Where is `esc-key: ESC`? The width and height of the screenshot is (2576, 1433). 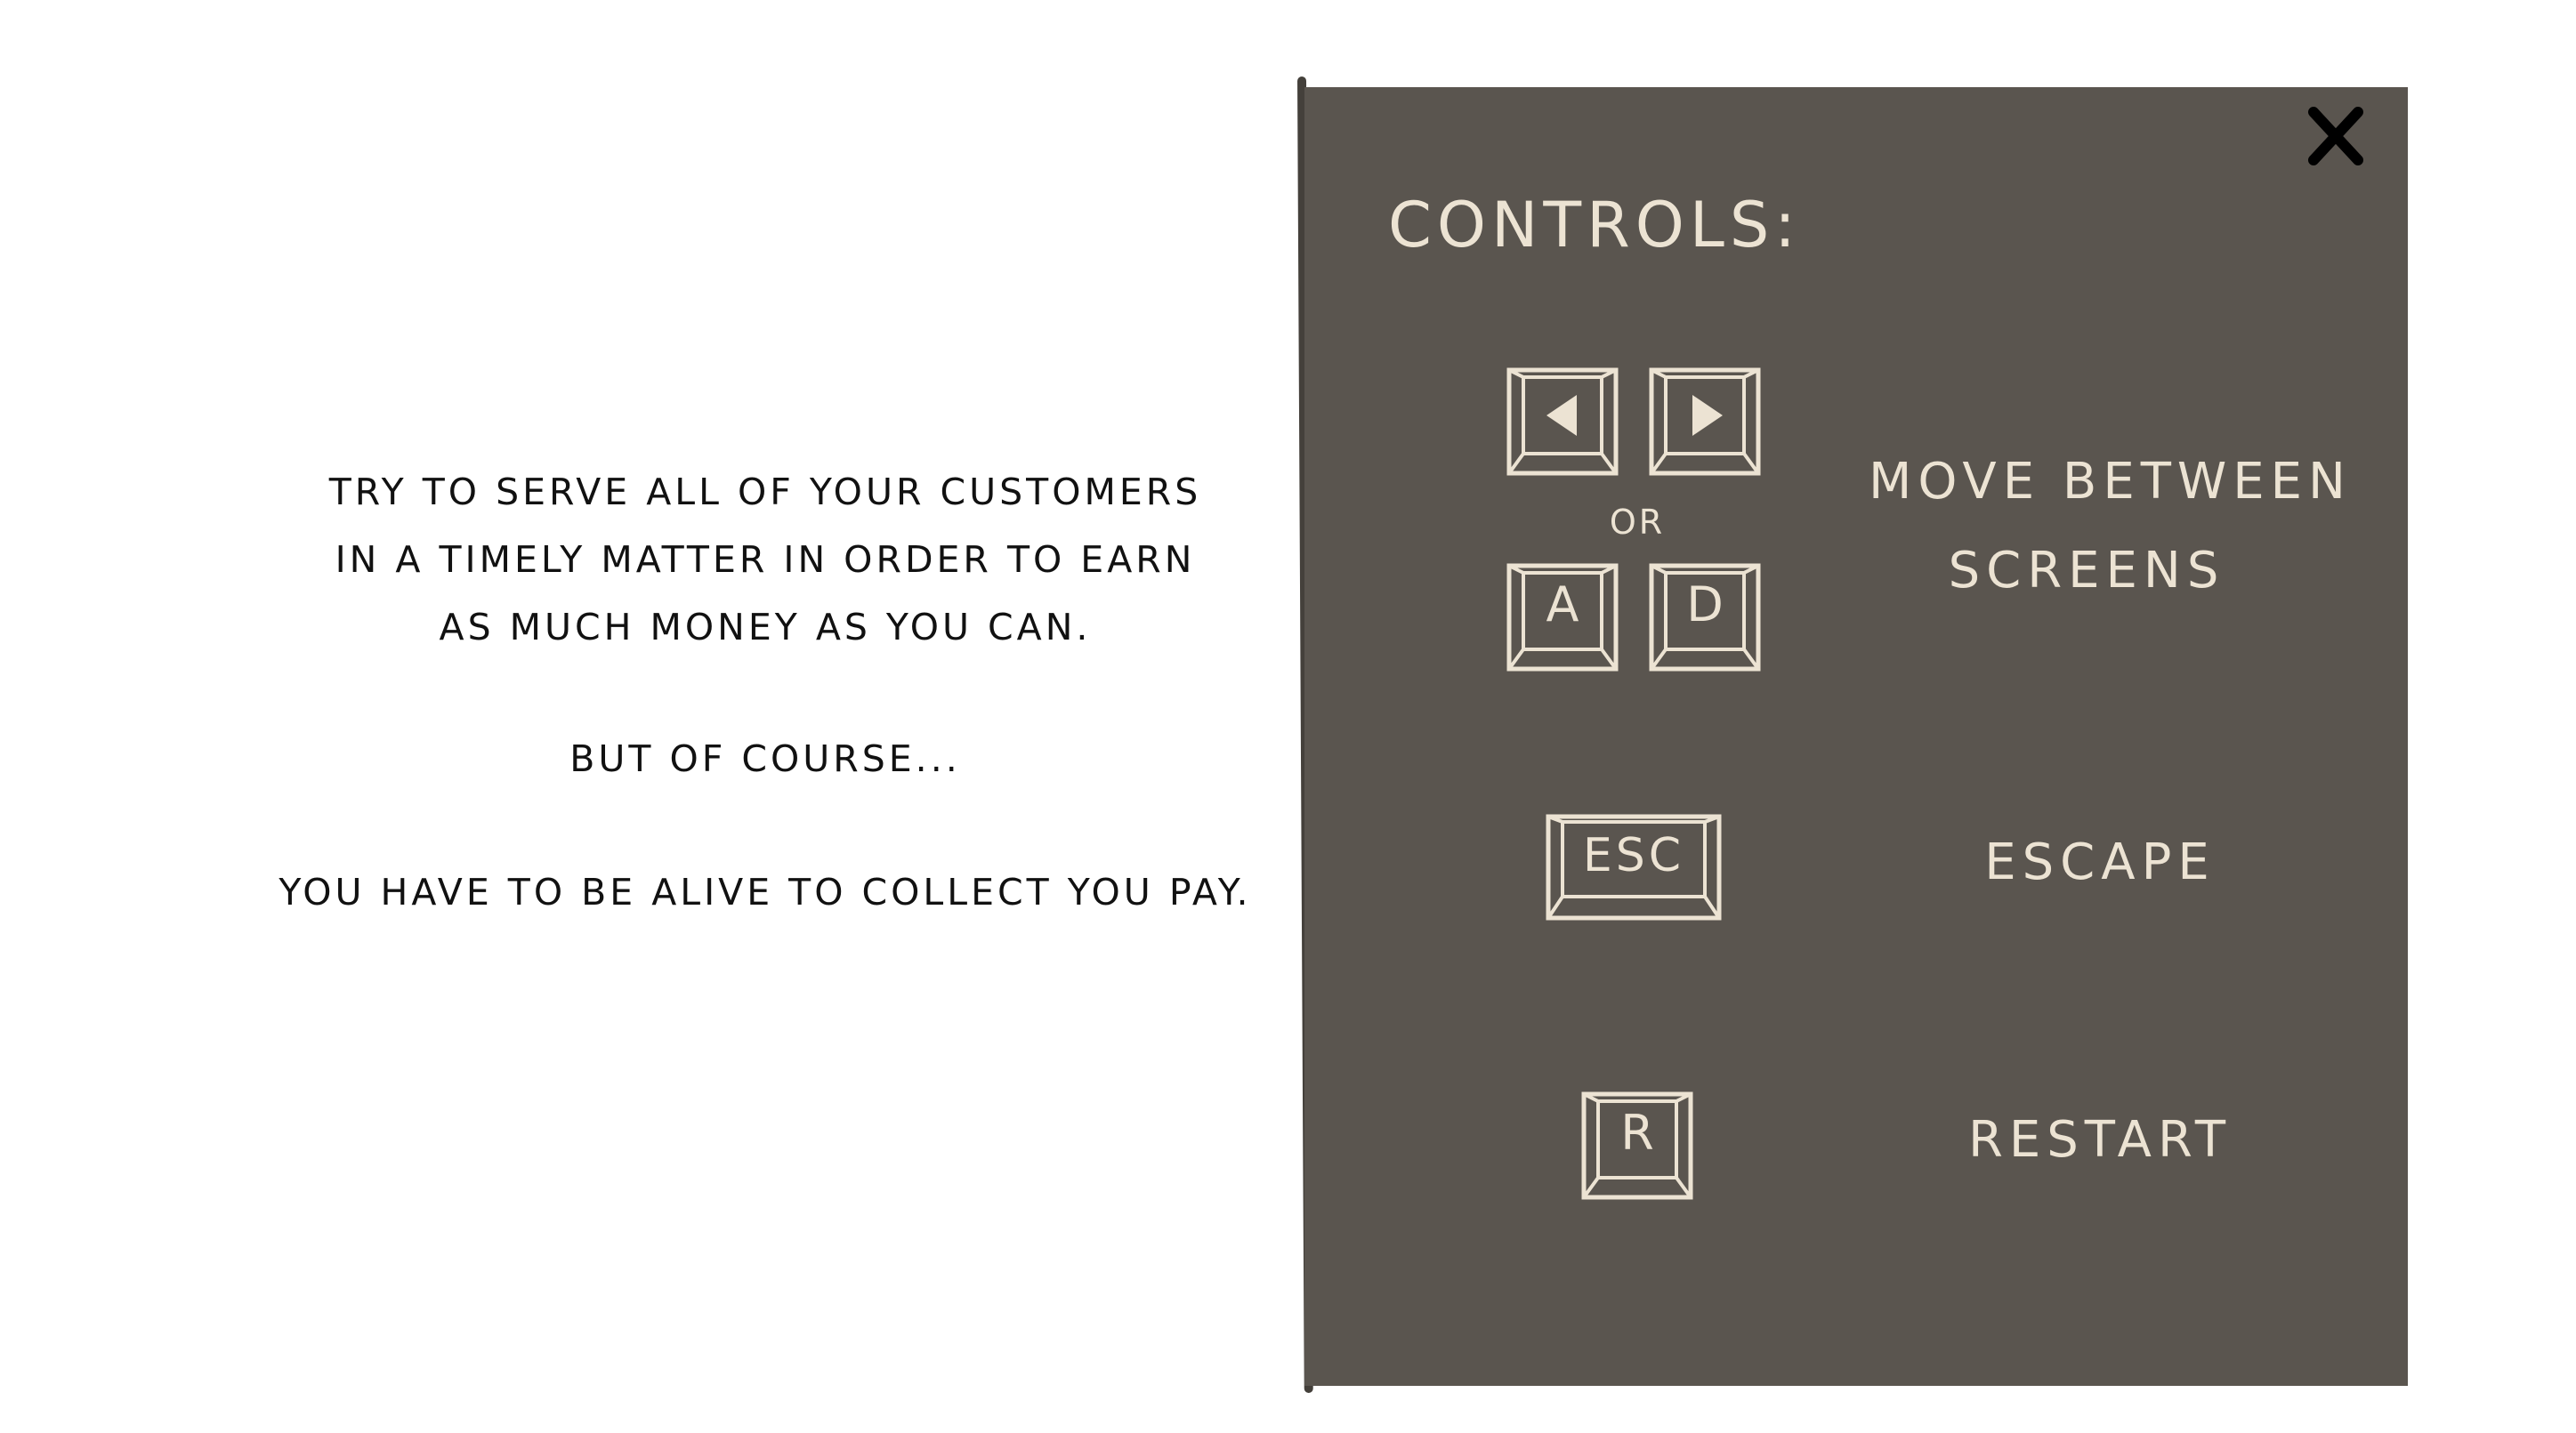 esc-key: ESC is located at coordinates (1634, 867).